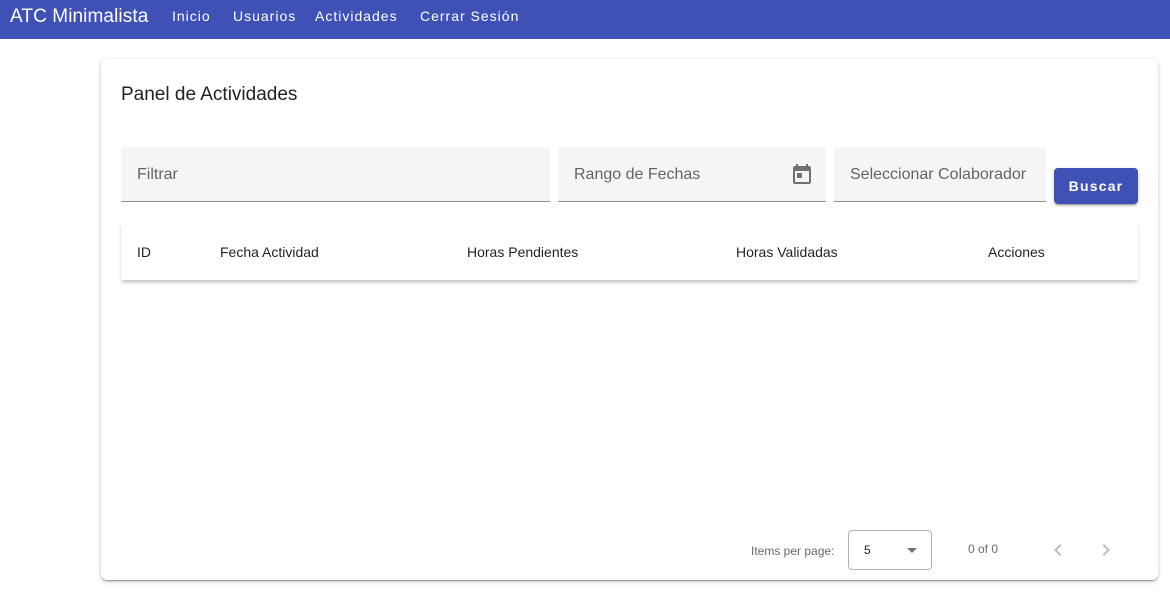 The image size is (1170, 595). I want to click on calendar-icon, so click(802, 174).